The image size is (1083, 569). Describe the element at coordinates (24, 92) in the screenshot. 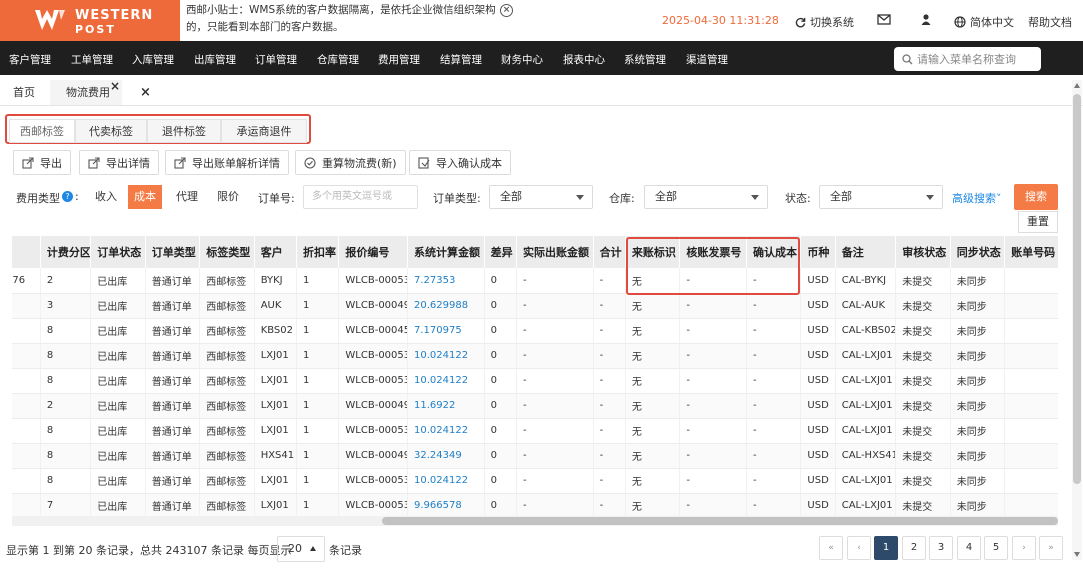

I see `tab-home: 首页` at that location.